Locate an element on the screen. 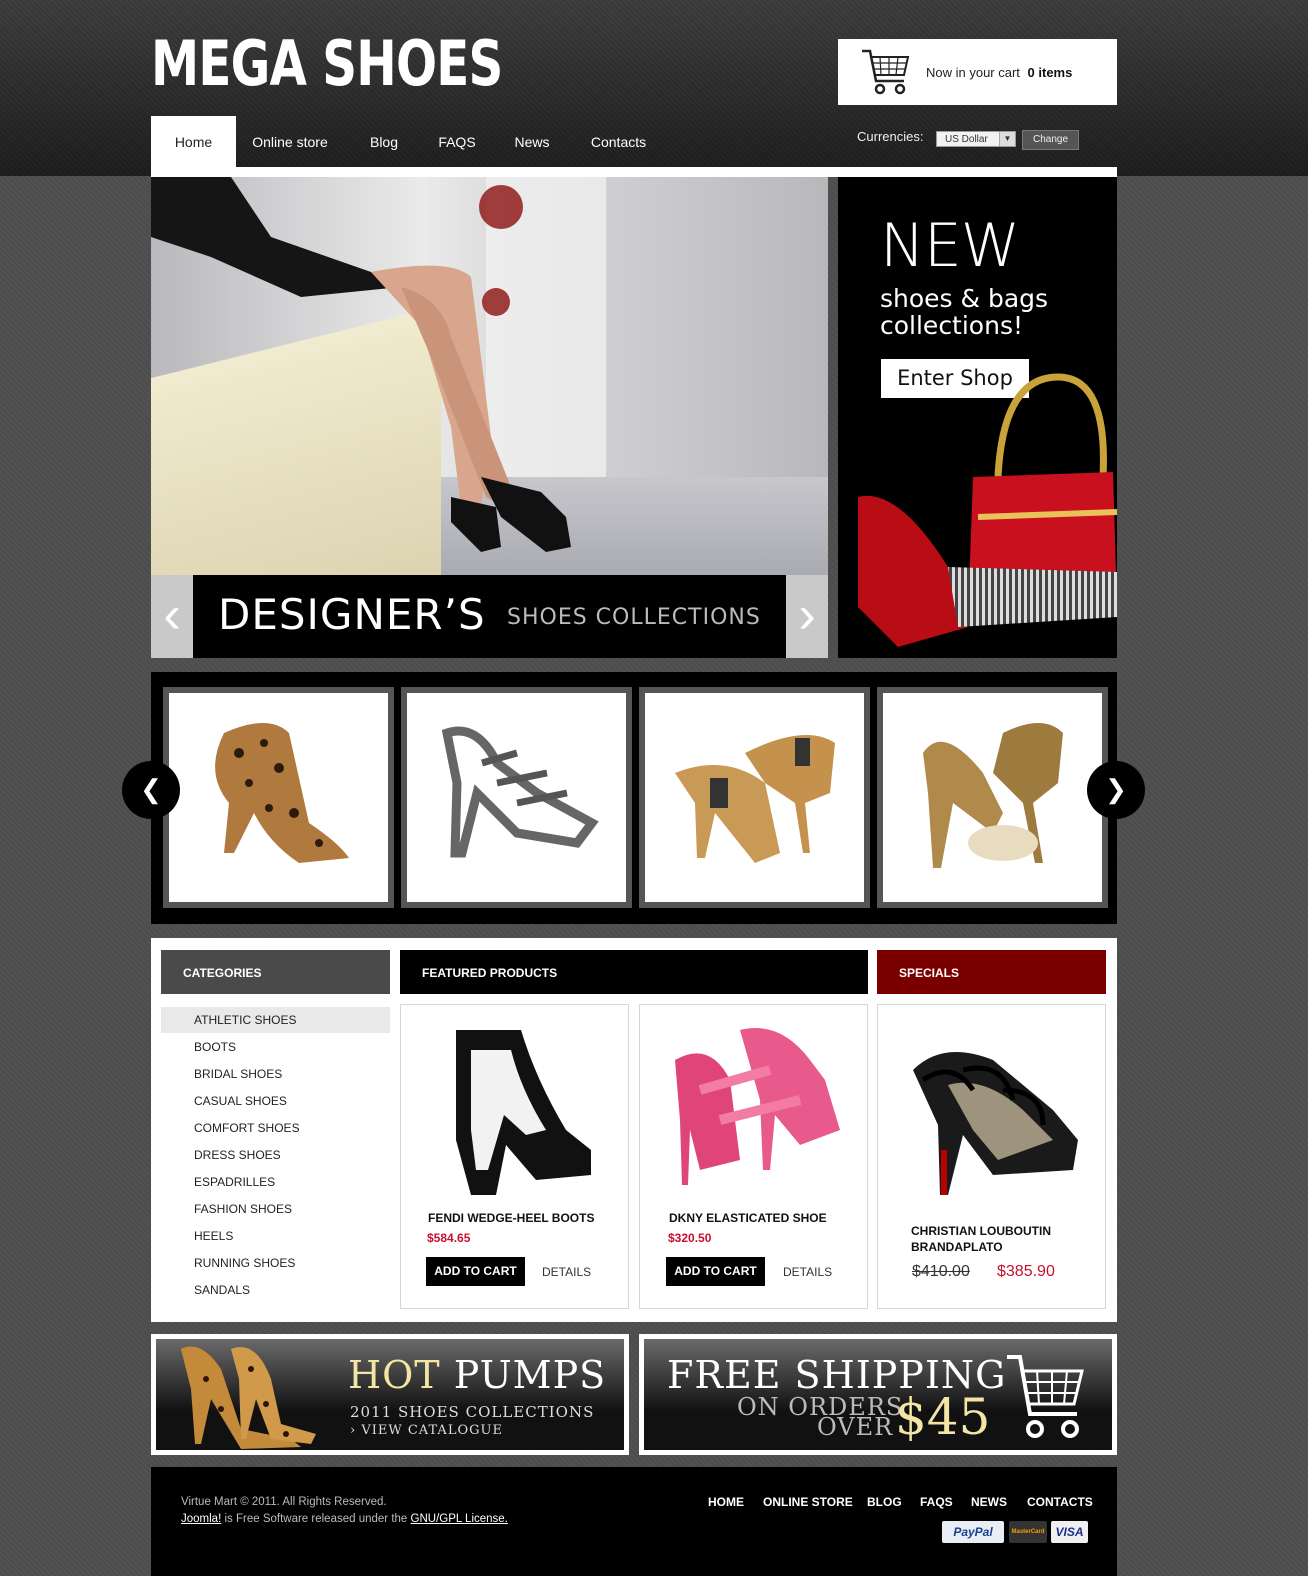  free-software-text: is Free Software released under the is located at coordinates (316, 1519).